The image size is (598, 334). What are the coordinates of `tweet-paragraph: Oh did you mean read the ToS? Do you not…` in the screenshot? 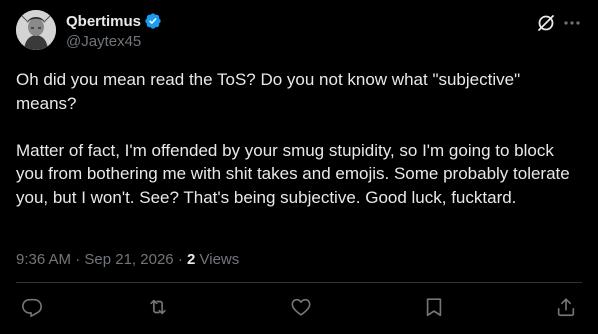 It's located at (268, 91).